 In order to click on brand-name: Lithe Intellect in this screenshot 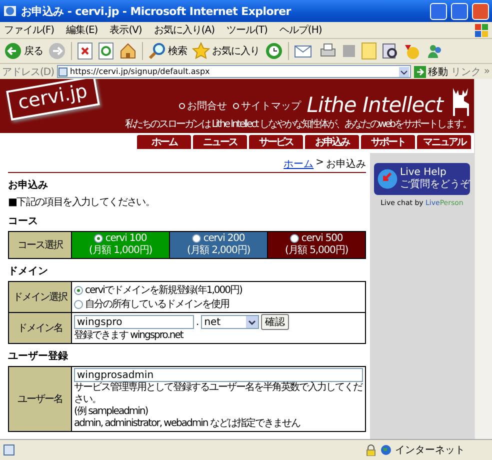, I will do `click(374, 105)`.